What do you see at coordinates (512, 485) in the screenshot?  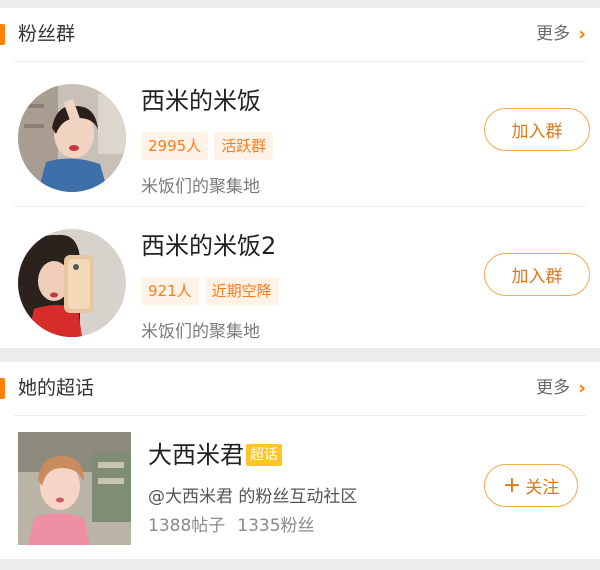 I see `plus-icon: +` at bounding box center [512, 485].